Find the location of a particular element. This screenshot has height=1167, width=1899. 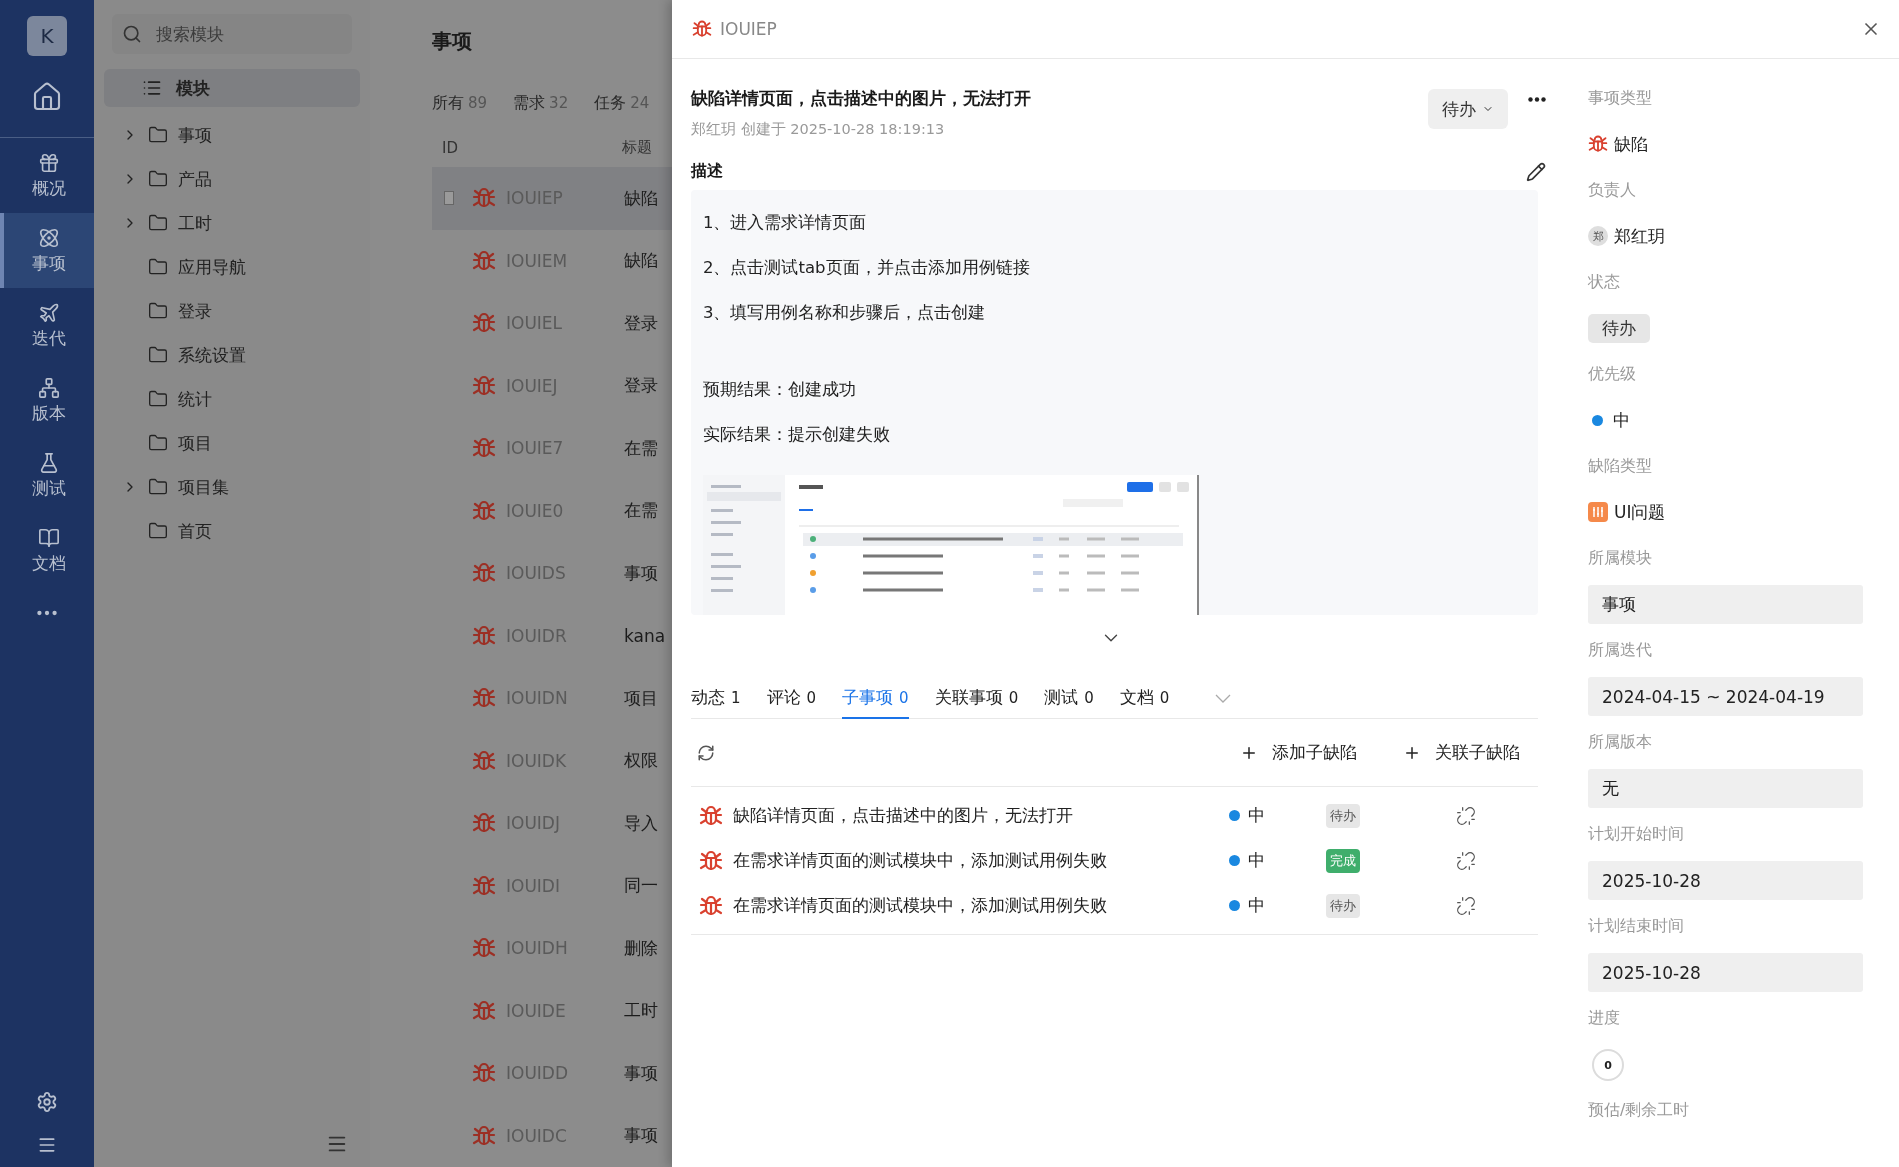

user-avatar: 郑 is located at coordinates (1598, 236).